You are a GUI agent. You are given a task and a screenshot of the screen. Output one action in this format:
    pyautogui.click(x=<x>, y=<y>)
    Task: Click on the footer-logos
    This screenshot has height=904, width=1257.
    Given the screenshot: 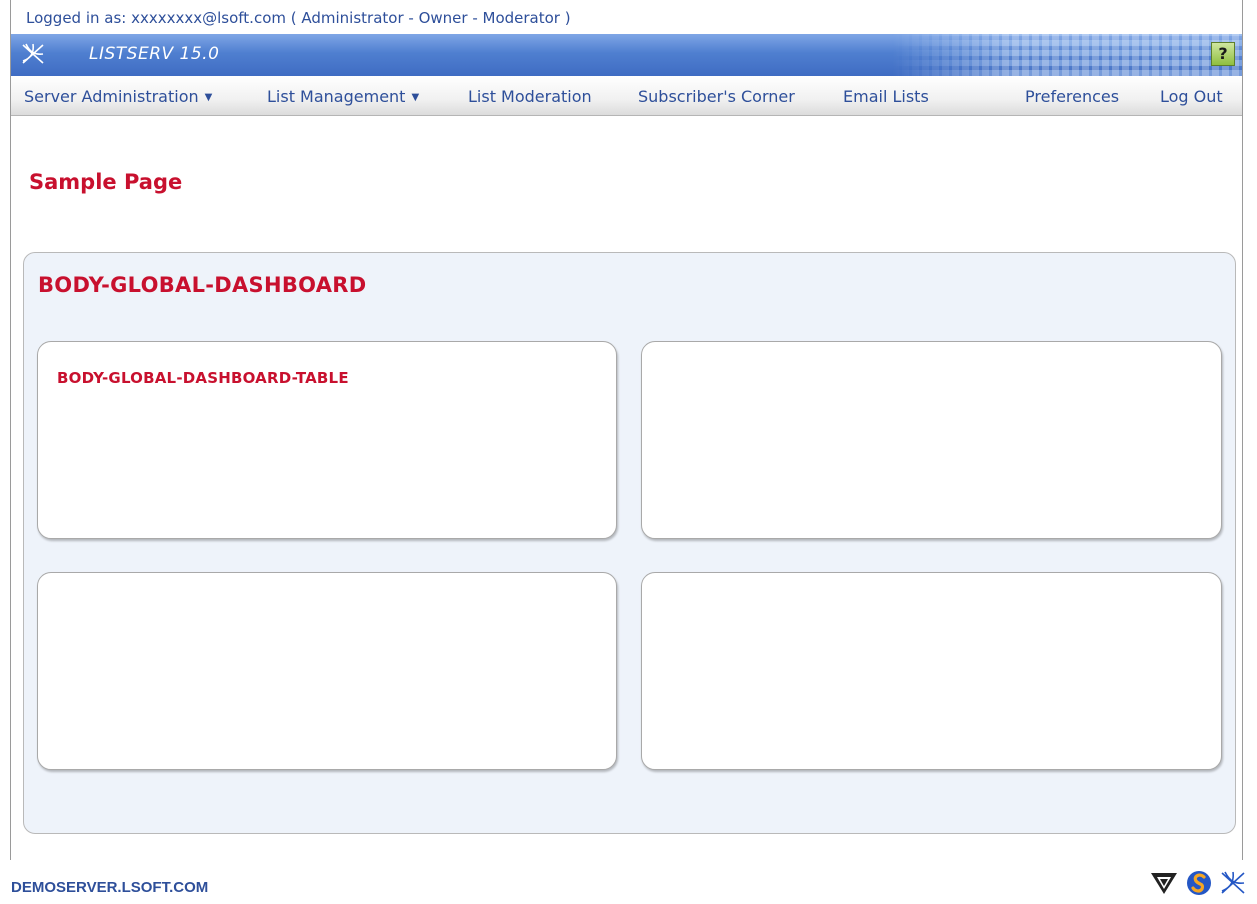 What is the action you would take?
    pyautogui.click(x=1198, y=883)
    